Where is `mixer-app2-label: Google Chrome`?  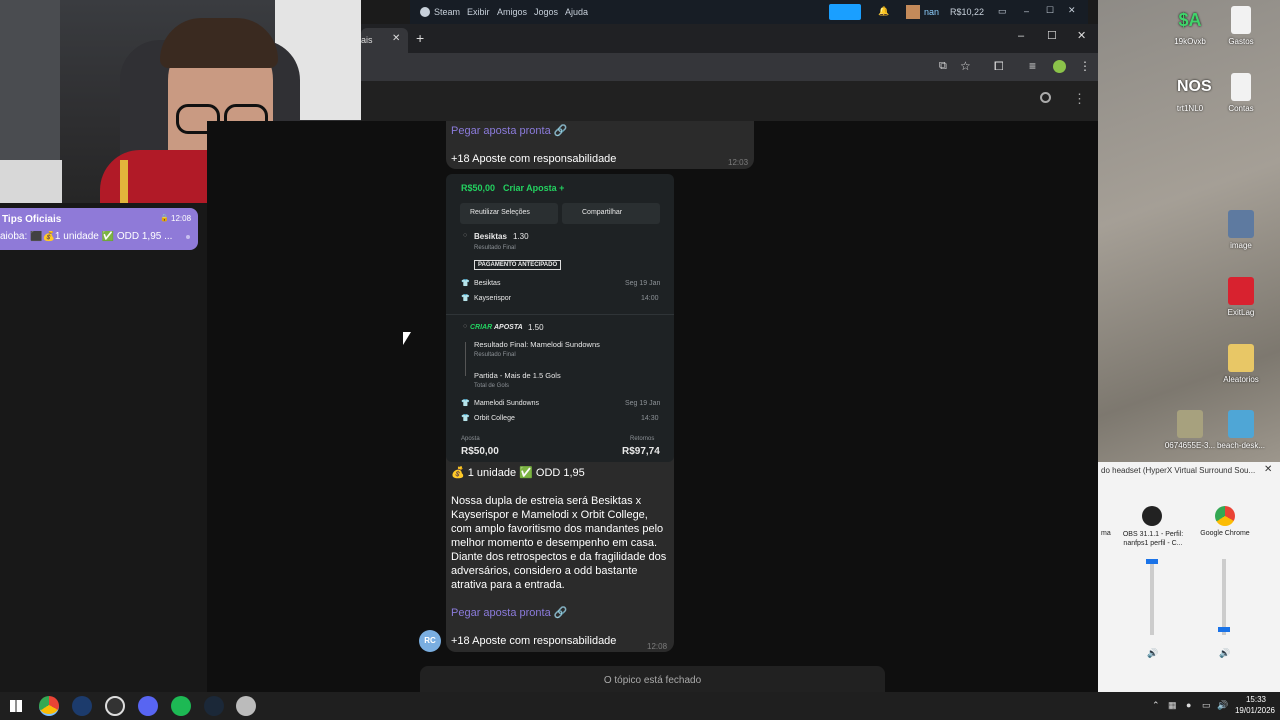
mixer-app2-label: Google Chrome is located at coordinates (1225, 533).